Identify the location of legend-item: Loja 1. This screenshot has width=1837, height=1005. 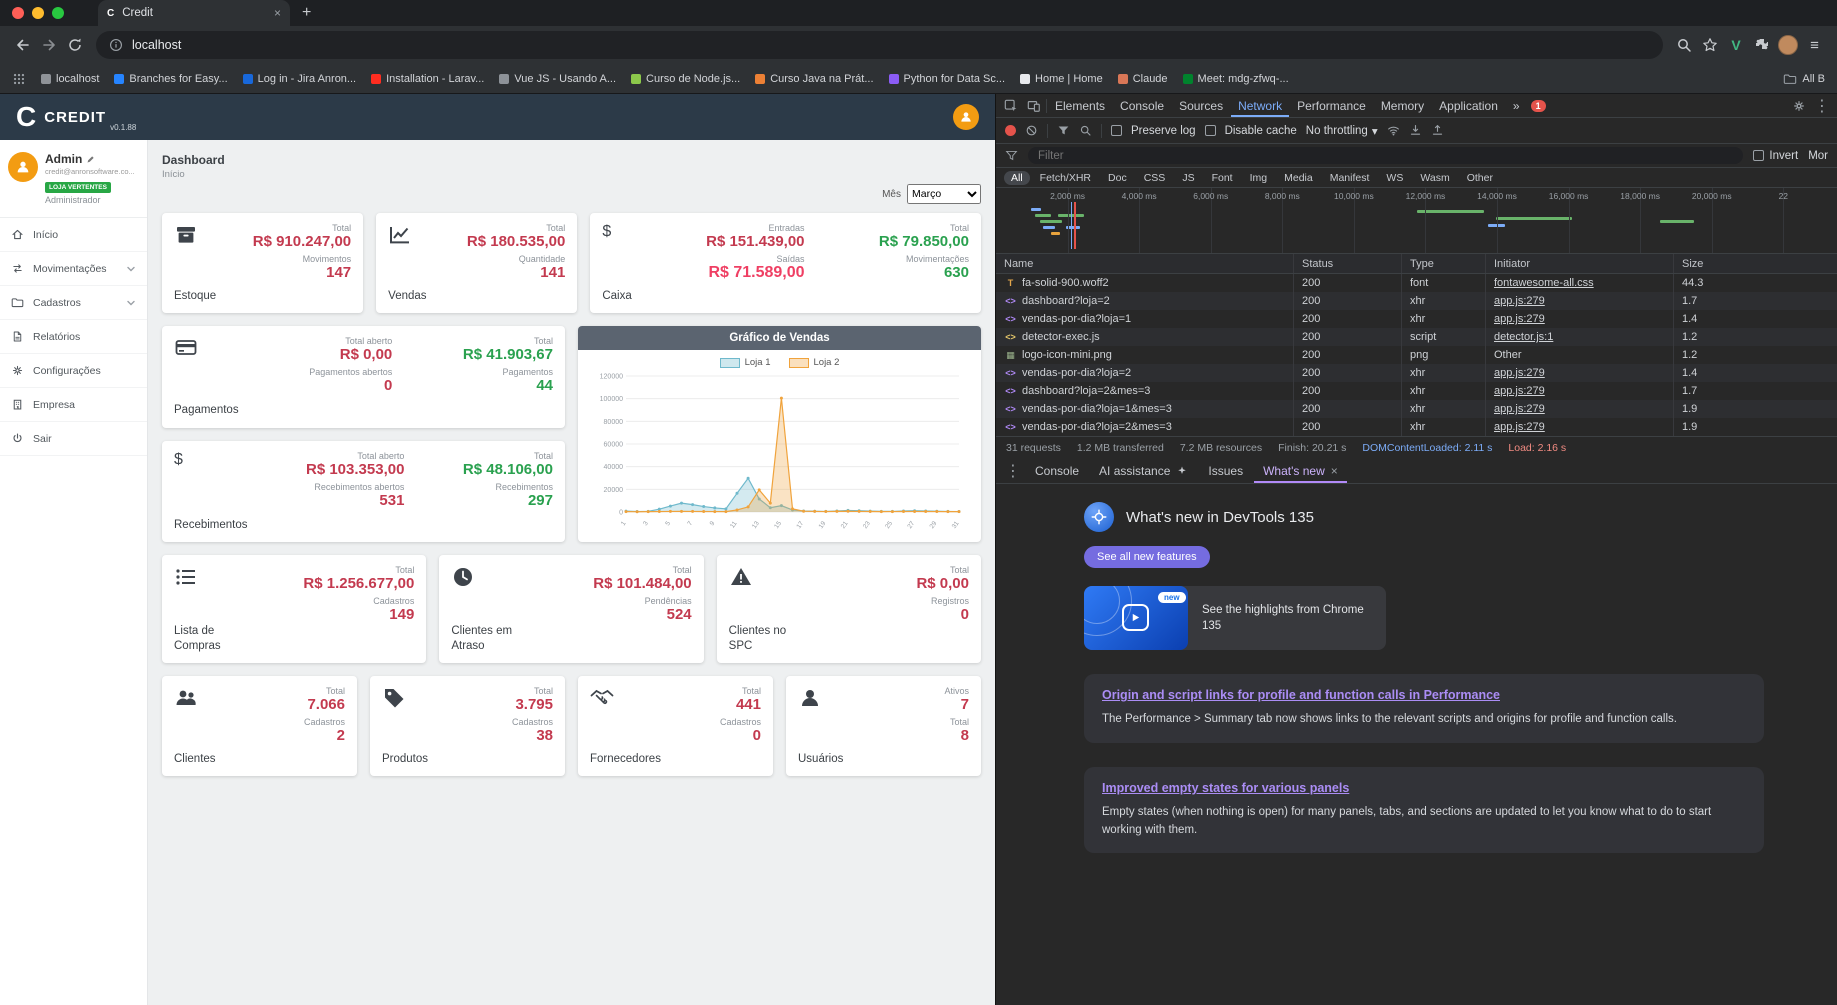
(745, 362).